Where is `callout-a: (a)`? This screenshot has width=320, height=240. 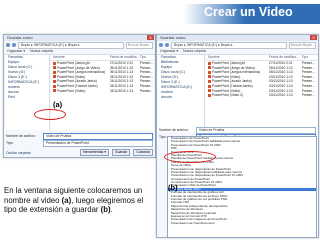
callout-a: (a) is located at coordinates (58, 104).